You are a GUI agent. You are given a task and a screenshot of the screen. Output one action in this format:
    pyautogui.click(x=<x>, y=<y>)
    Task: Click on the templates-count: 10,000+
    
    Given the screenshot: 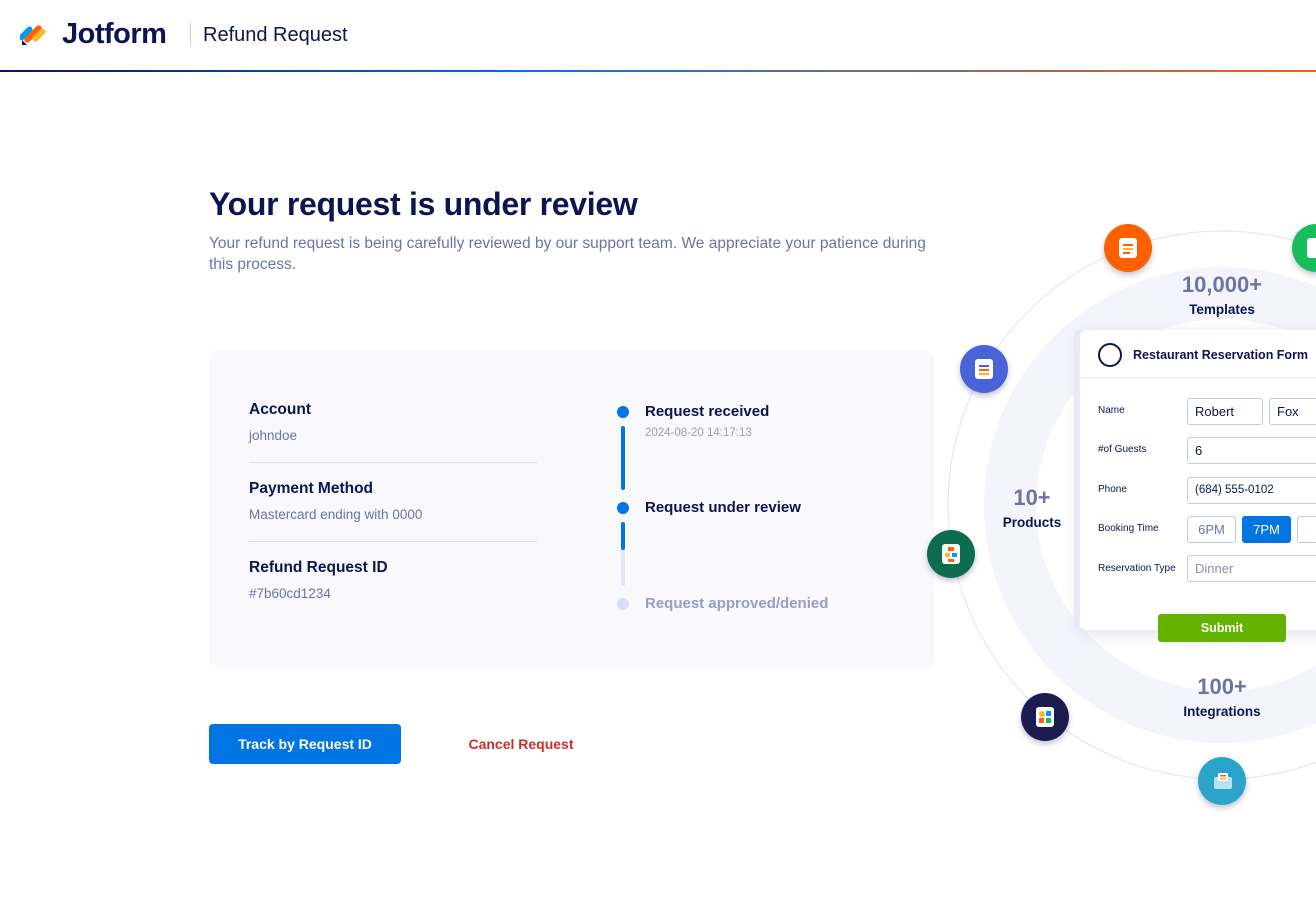 What is the action you would take?
    pyautogui.click(x=1222, y=284)
    